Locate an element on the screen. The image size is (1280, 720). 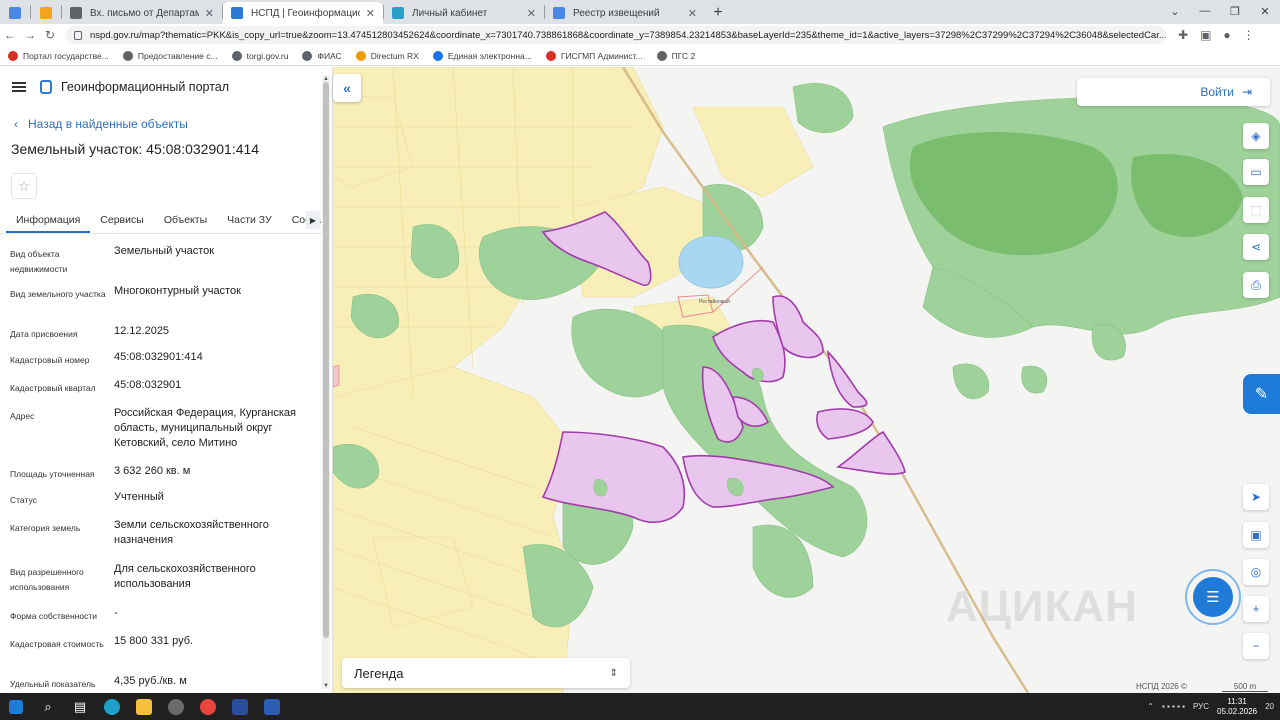
bookmark-label: ФИАС is located at coordinates (329, 55).